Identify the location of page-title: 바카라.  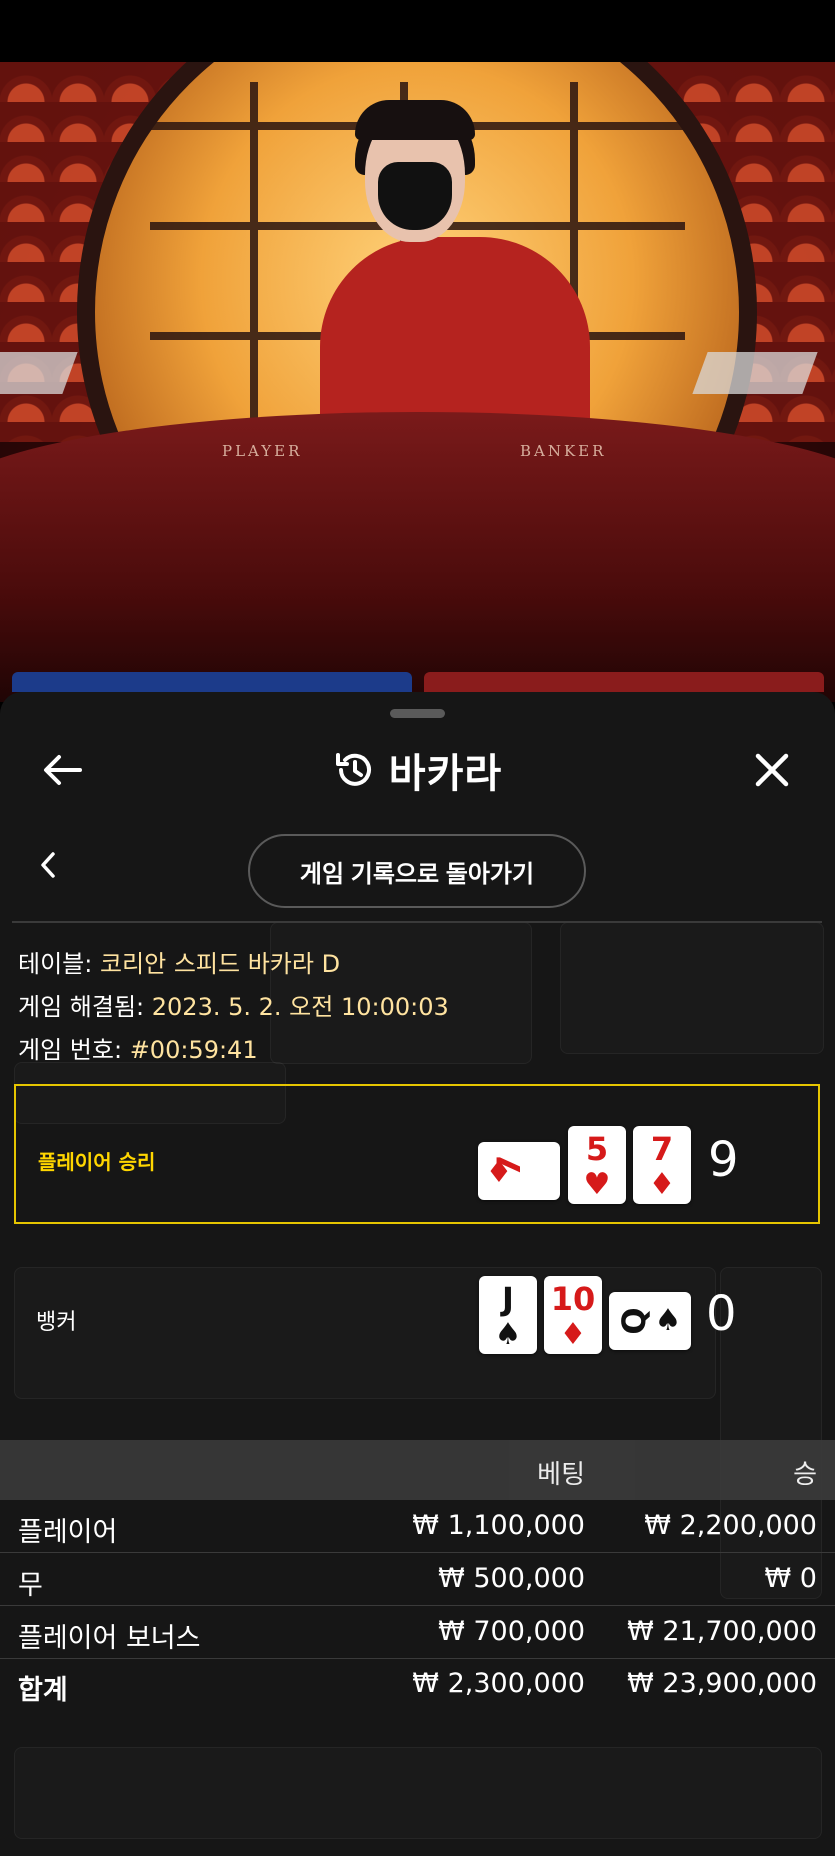
(445, 774).